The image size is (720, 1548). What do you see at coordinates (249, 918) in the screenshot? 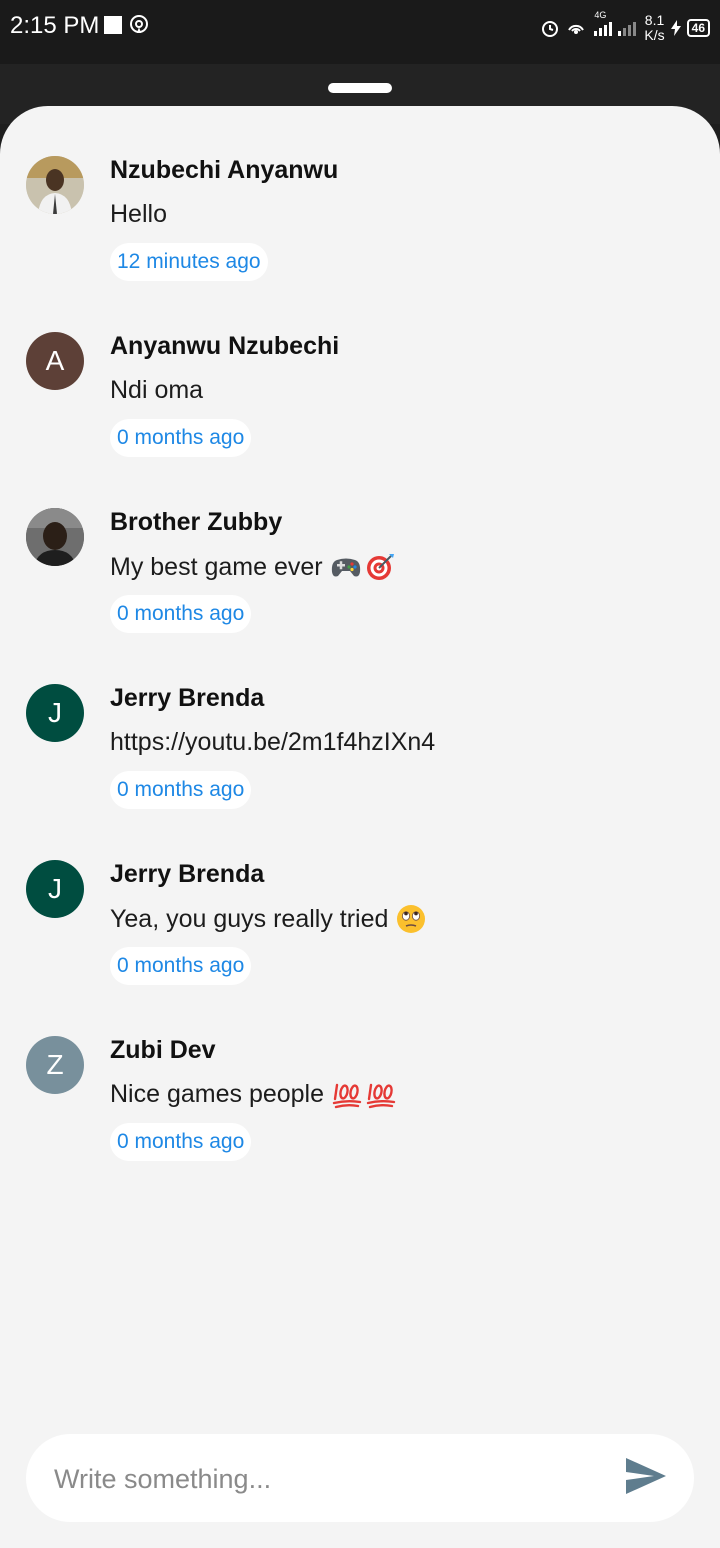
I see `comment-text-content: Yea, you guys really tried` at bounding box center [249, 918].